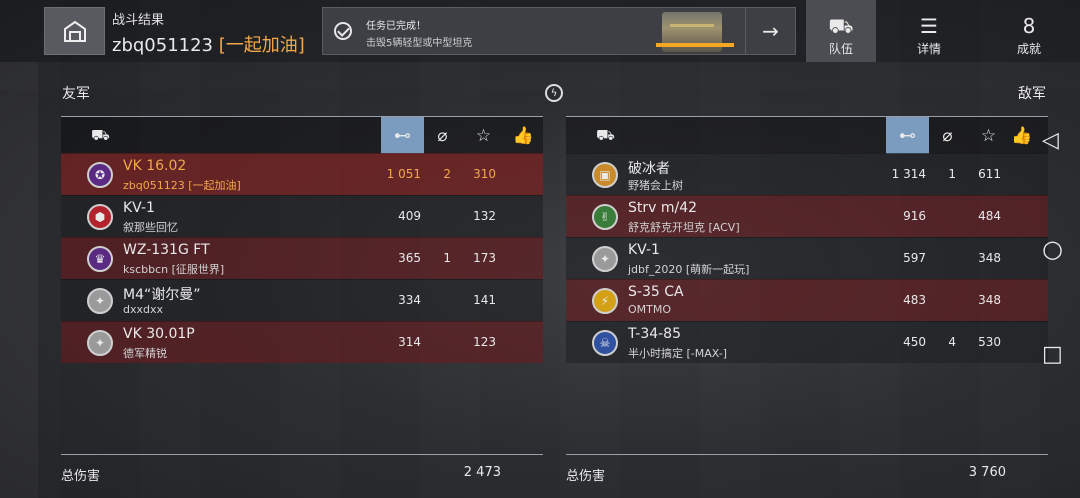  Describe the element at coordinates (302, 469) in the screenshot. I see `allies-total: 总伤害 2 473` at that location.